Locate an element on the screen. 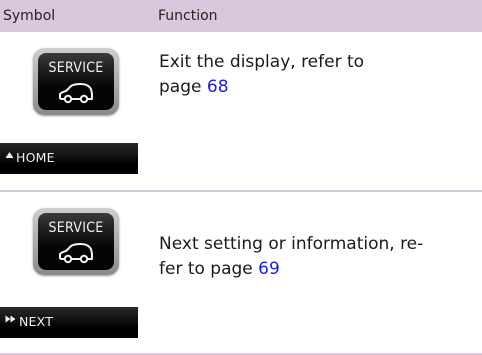  header-symbol: Symbol is located at coordinates (29, 16).